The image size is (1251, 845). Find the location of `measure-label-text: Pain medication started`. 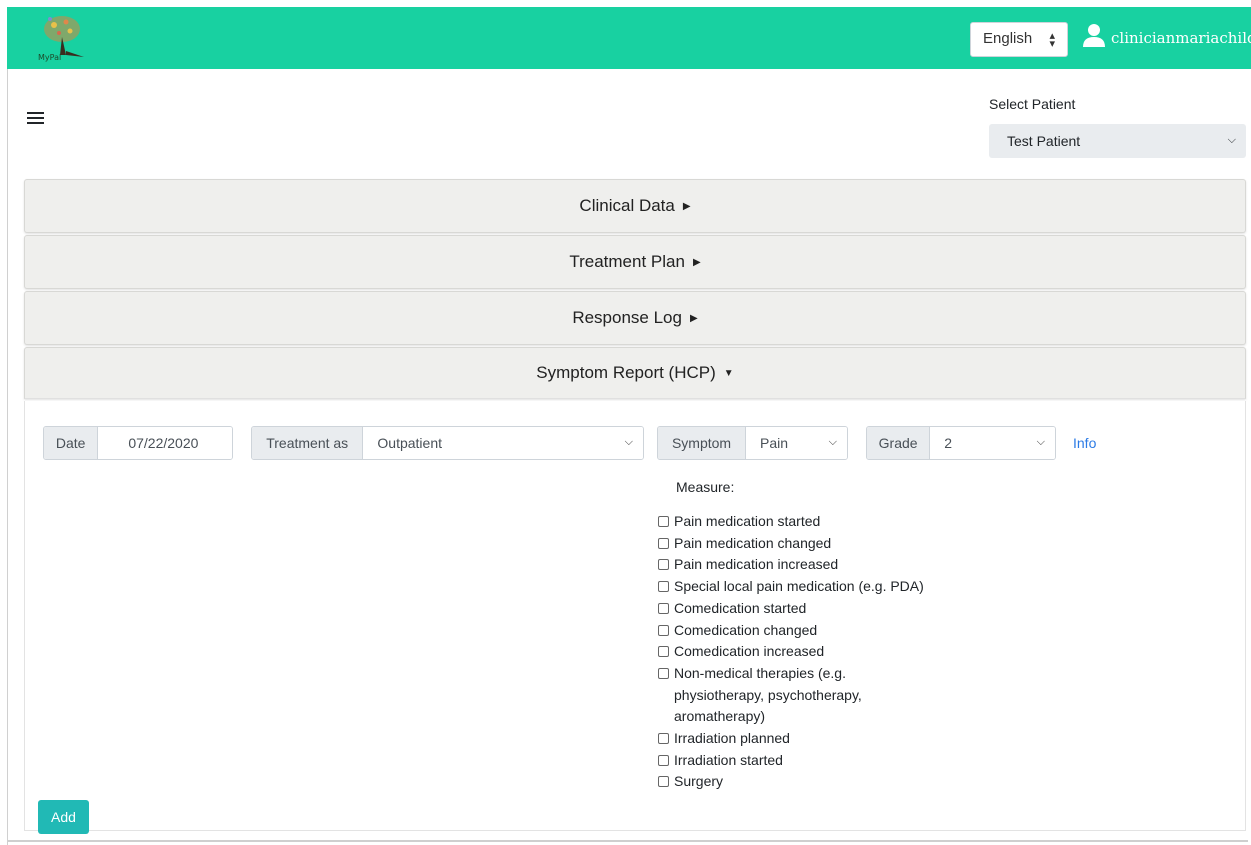

measure-label-text: Pain medication started is located at coordinates (747, 521).